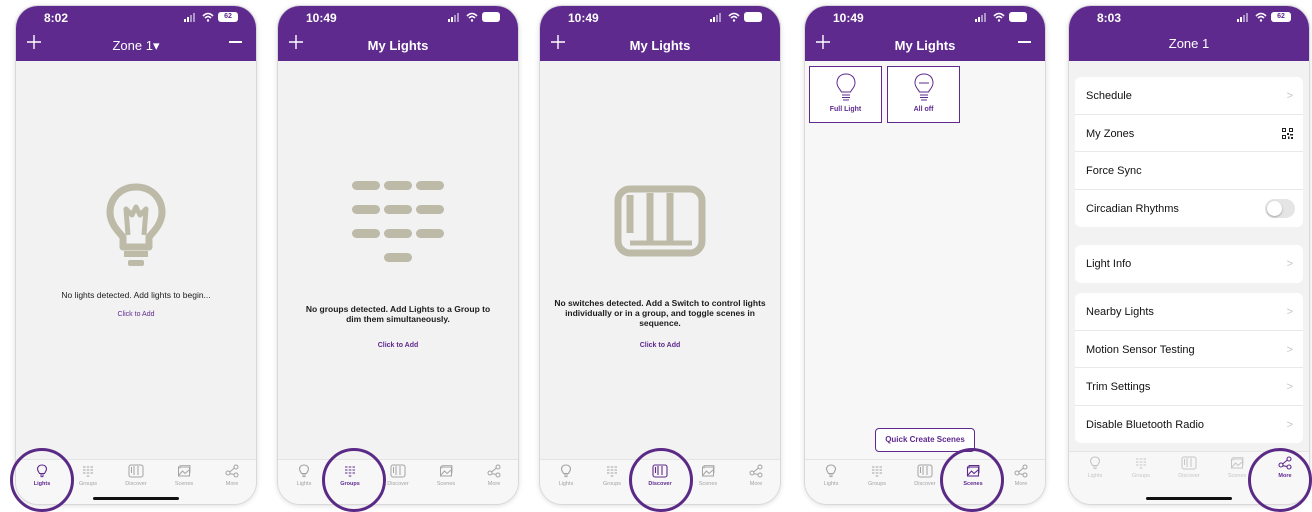  Describe the element at coordinates (1189, 96) in the screenshot. I see `row-schedule: Schedule >` at that location.